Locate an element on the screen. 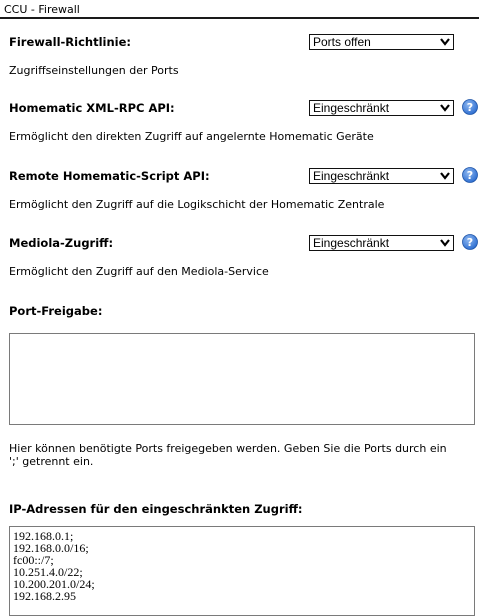  mediola-select: Eingeschränkt is located at coordinates (381, 243).